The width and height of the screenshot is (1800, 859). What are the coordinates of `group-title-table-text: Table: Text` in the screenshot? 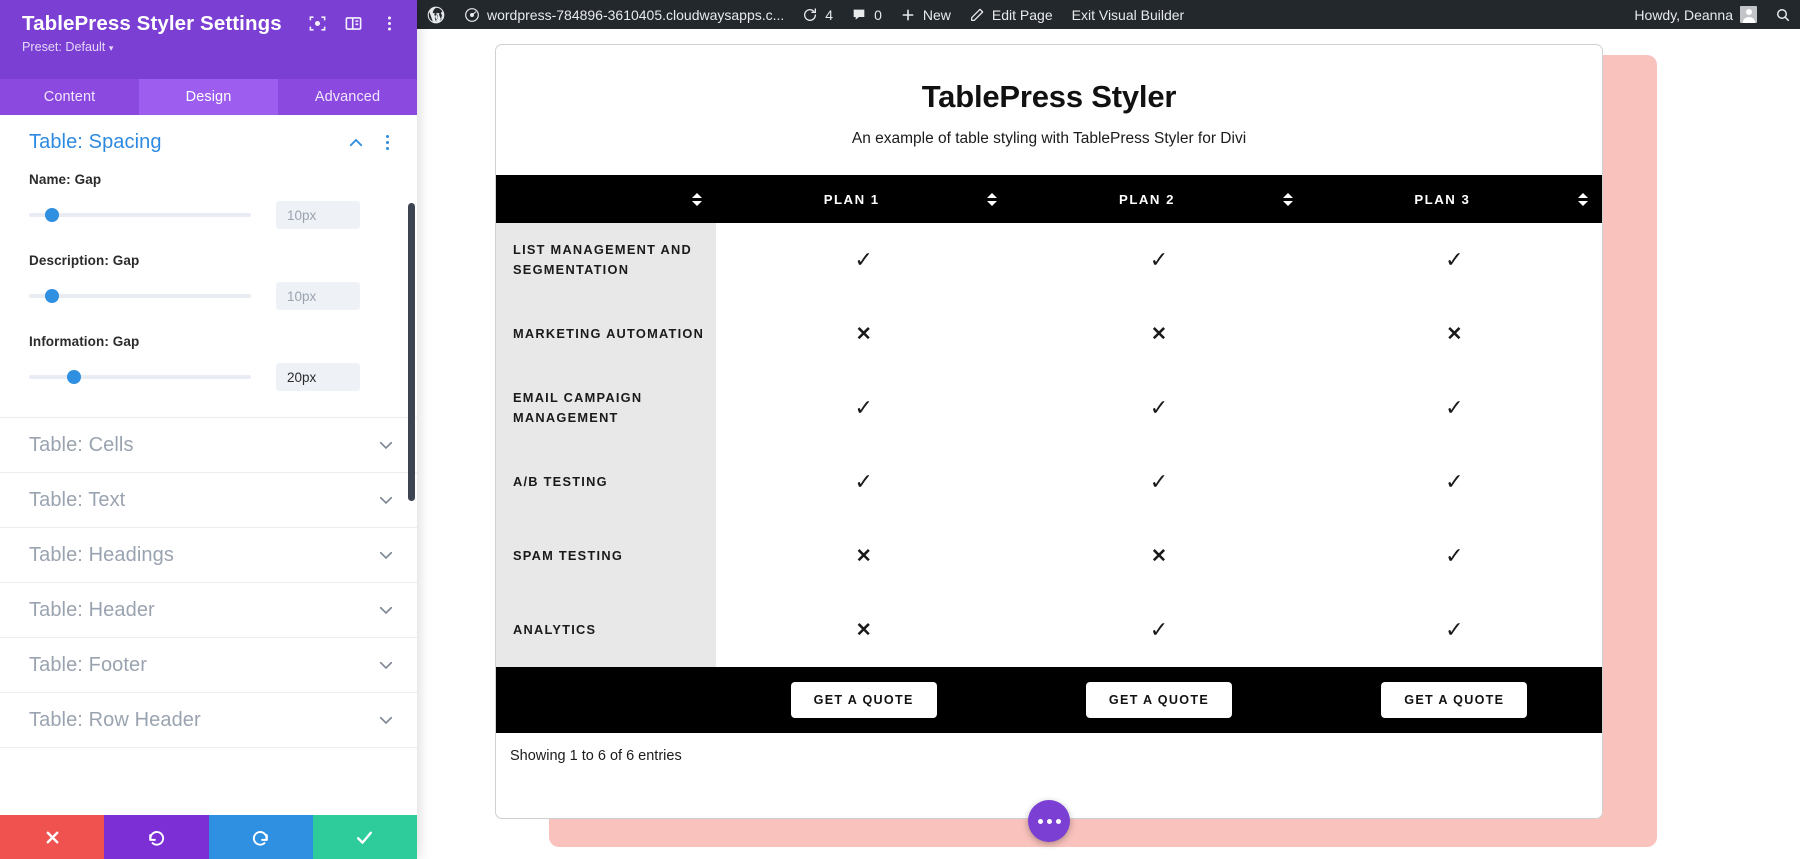 It's located at (77, 499).